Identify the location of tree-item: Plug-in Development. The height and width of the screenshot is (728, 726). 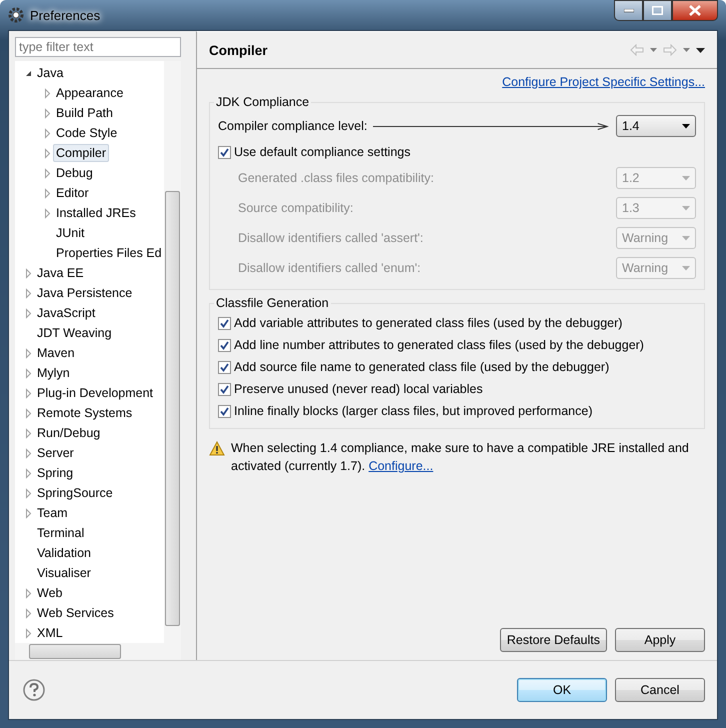
(95, 393).